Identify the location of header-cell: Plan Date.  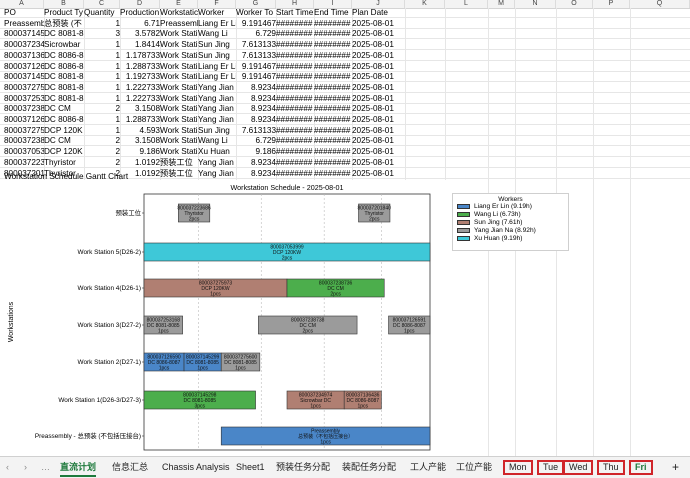
(378, 13).